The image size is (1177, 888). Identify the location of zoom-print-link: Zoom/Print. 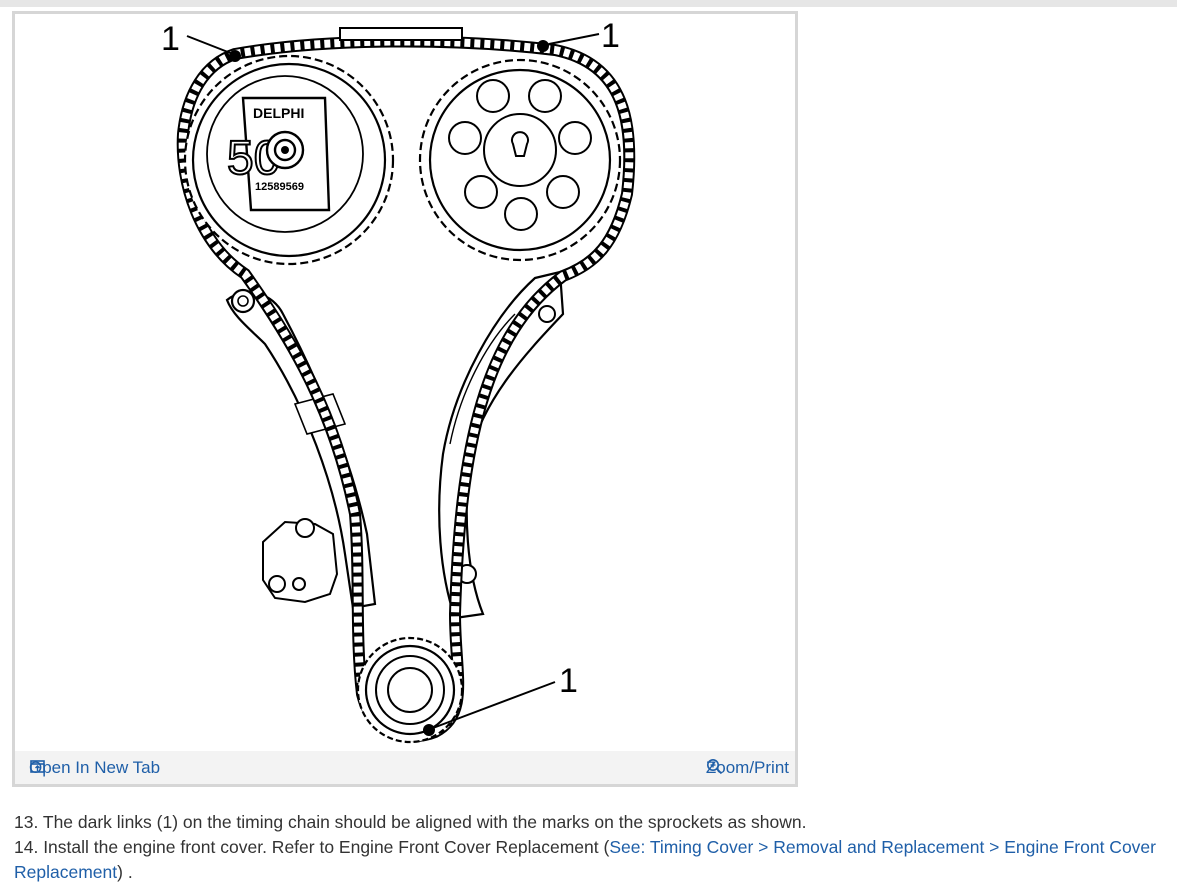
(747, 768).